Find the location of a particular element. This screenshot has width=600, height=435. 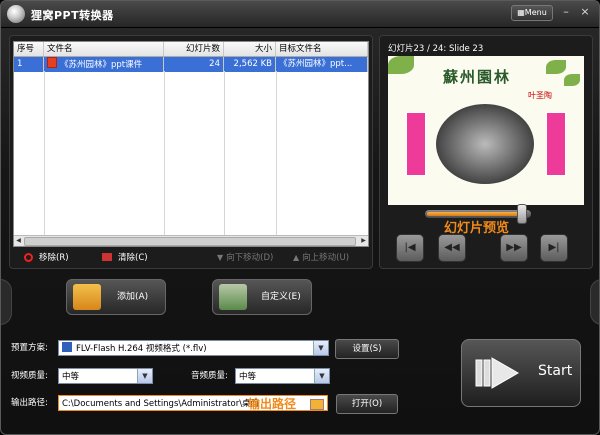

add-file-icon is located at coordinates (87, 297).